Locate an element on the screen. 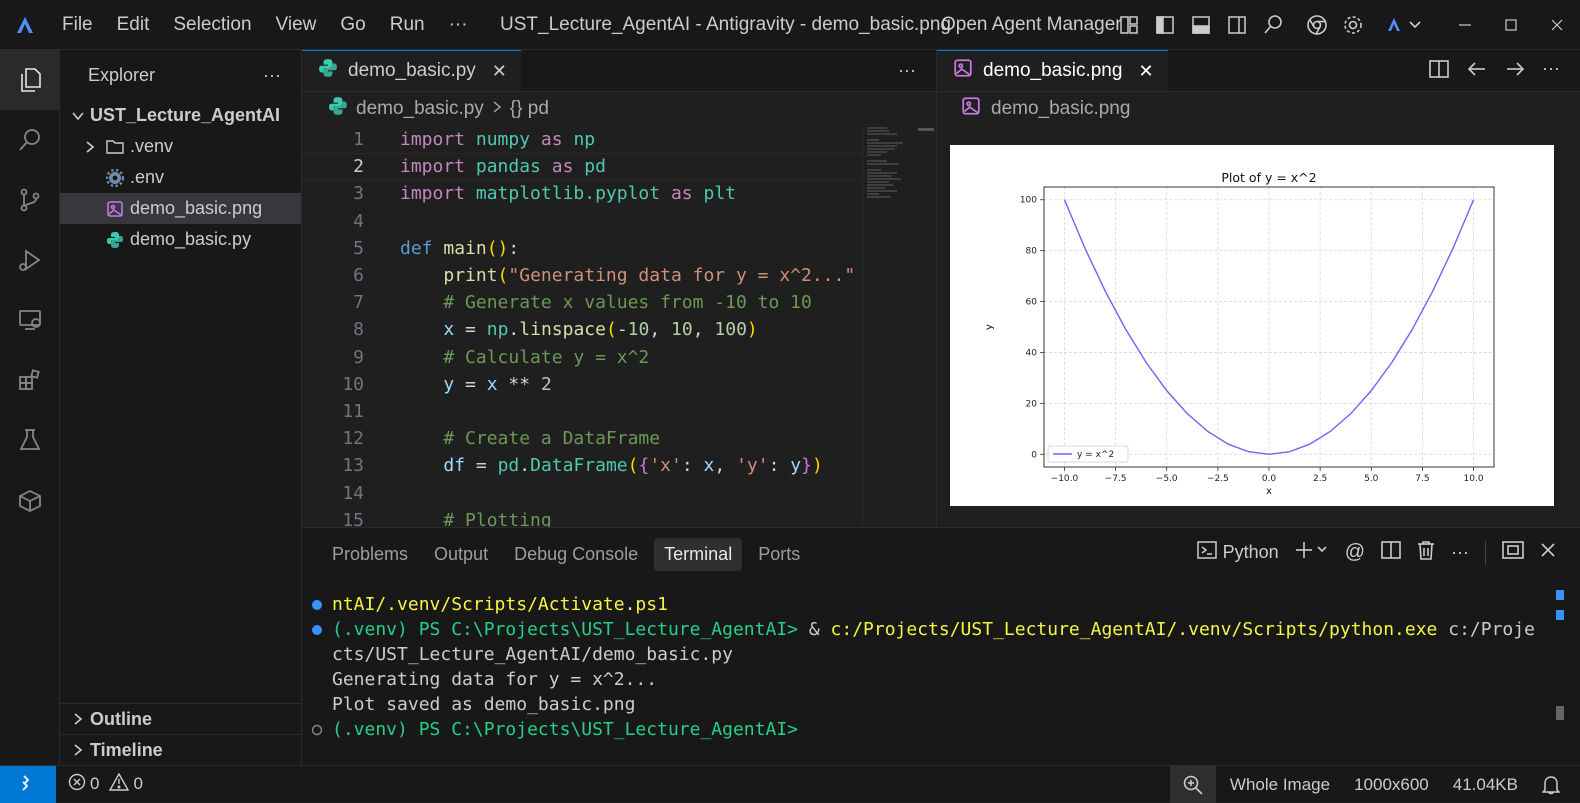  account-menu-icon is located at coordinates (1404, 25).